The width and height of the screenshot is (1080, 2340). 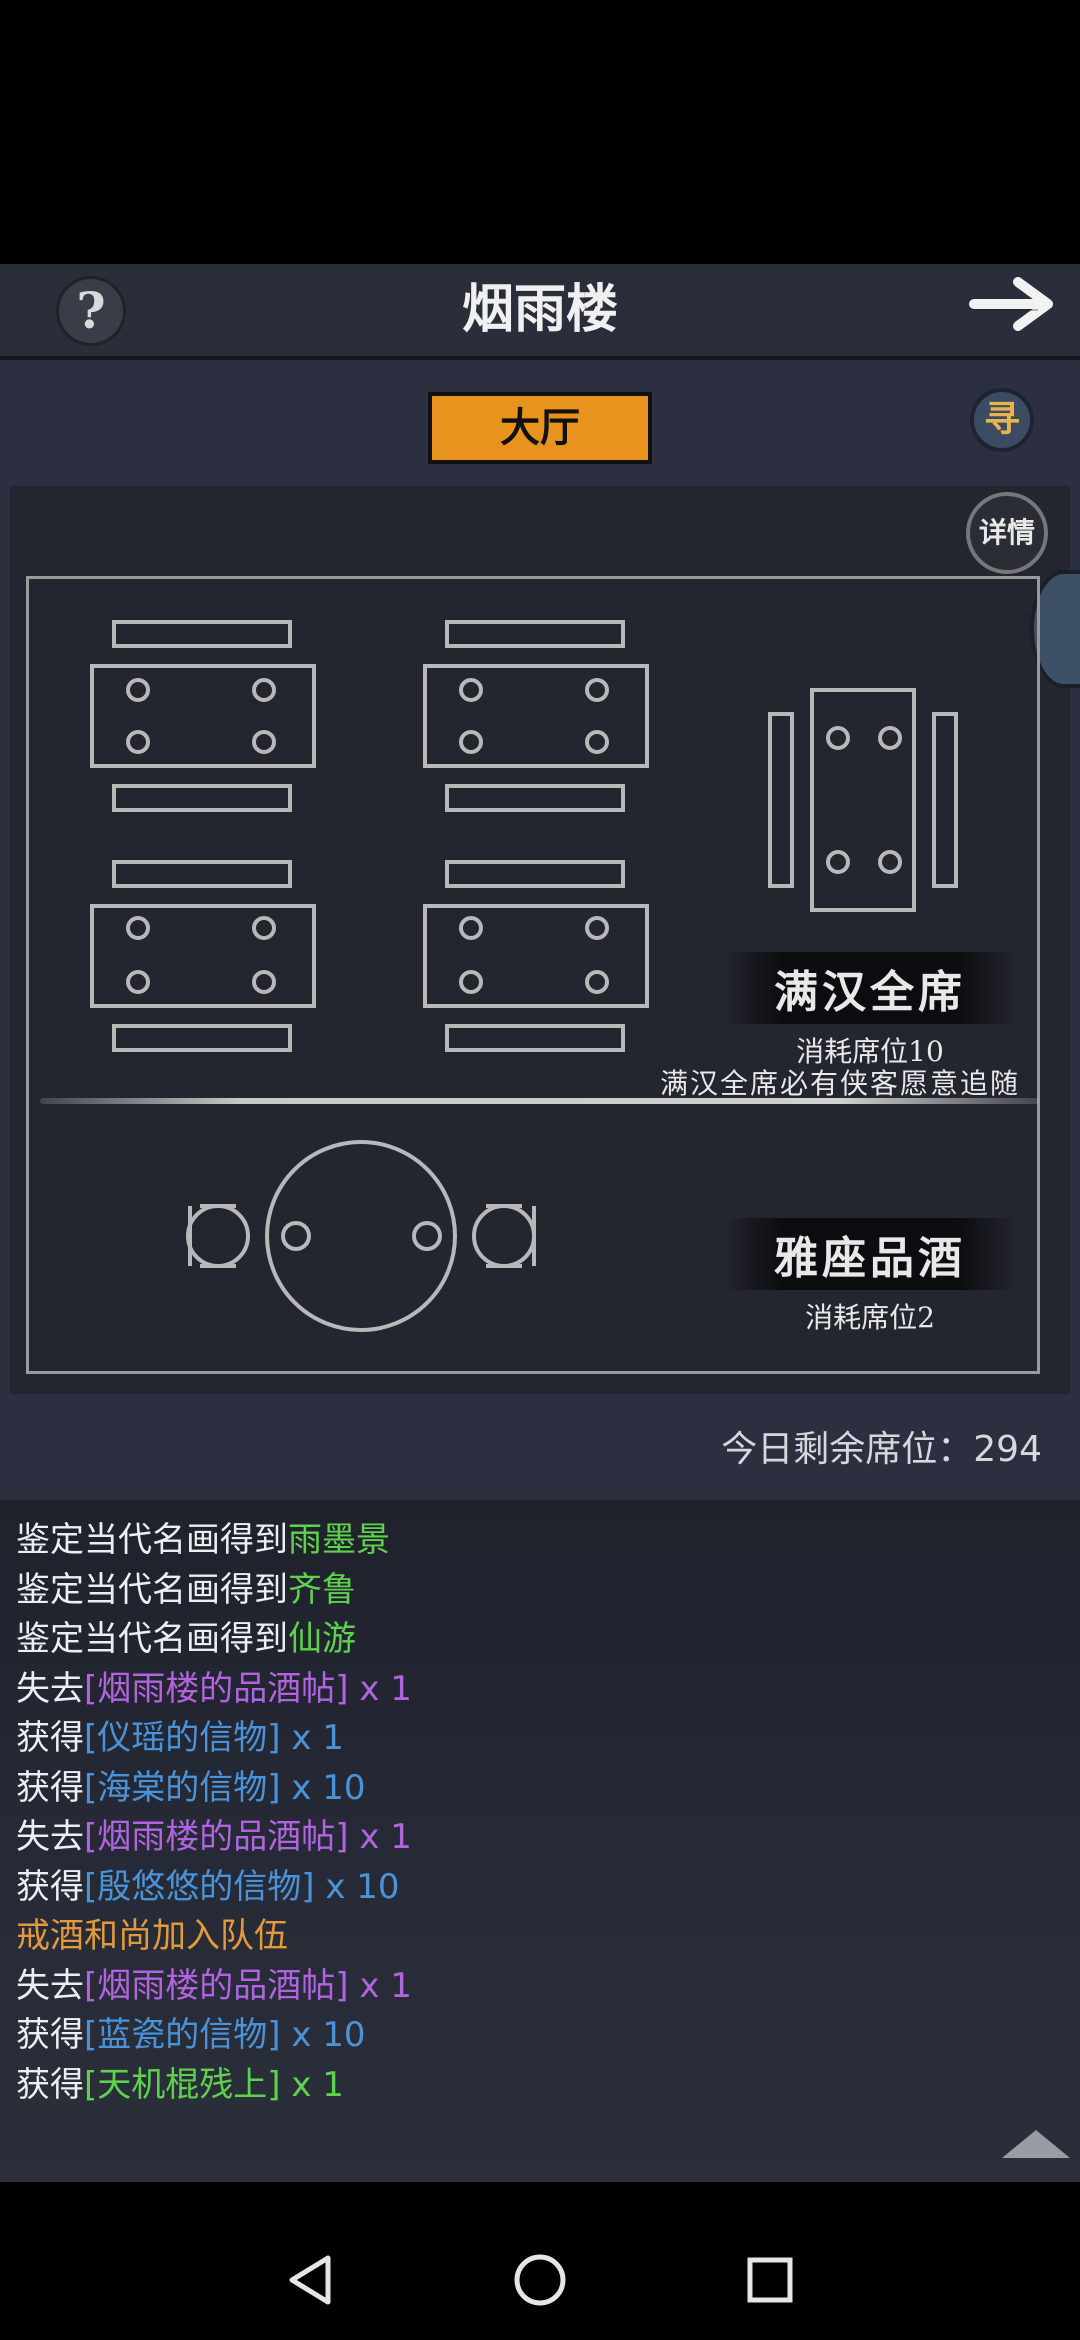 I want to click on log-item: 获得[蓝瓷的信物] x 10, so click(x=191, y=2035).